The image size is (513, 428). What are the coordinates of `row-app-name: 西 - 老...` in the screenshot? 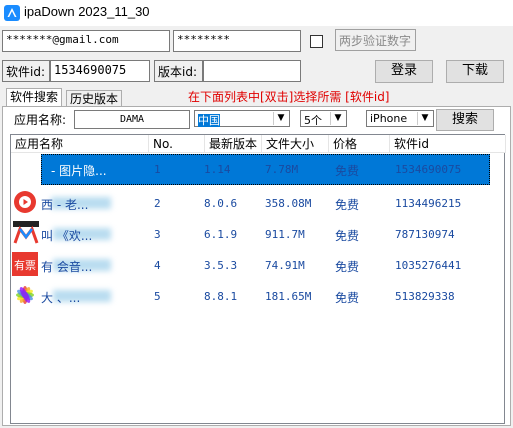 It's located at (65, 205).